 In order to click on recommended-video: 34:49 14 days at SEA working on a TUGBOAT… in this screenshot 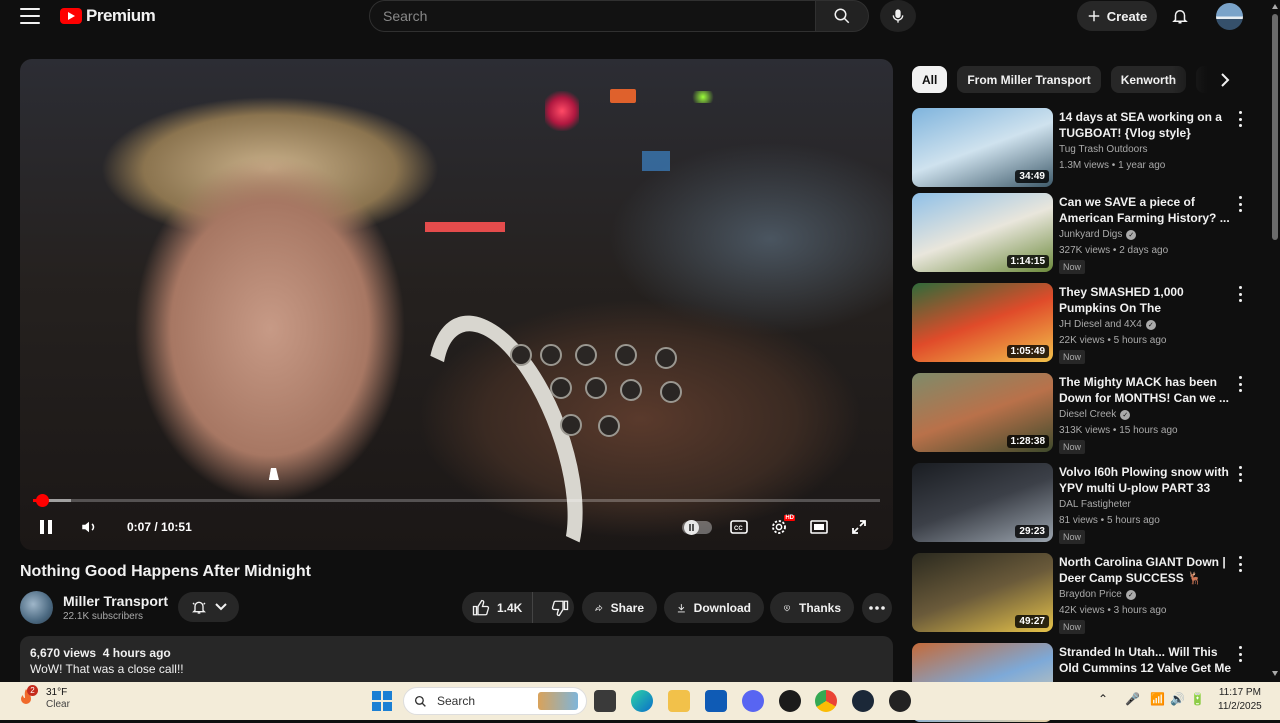, I will do `click(1082, 148)`.